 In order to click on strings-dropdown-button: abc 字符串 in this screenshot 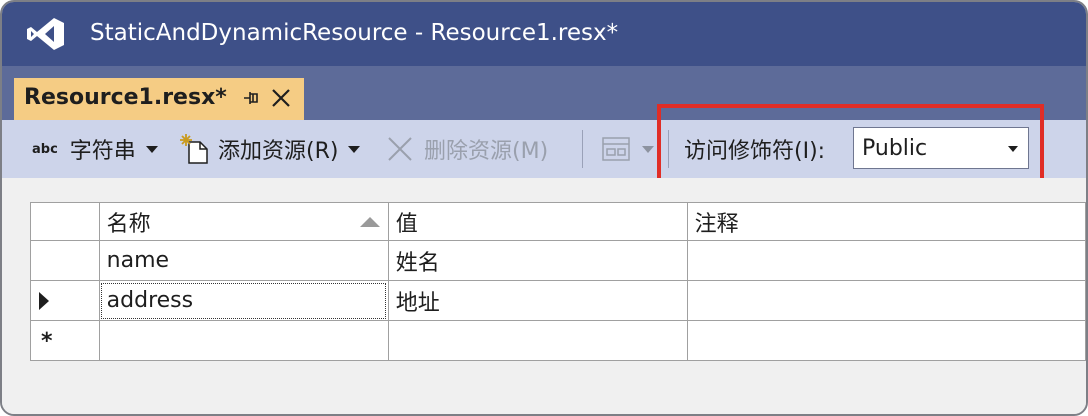, I will do `click(95, 149)`.